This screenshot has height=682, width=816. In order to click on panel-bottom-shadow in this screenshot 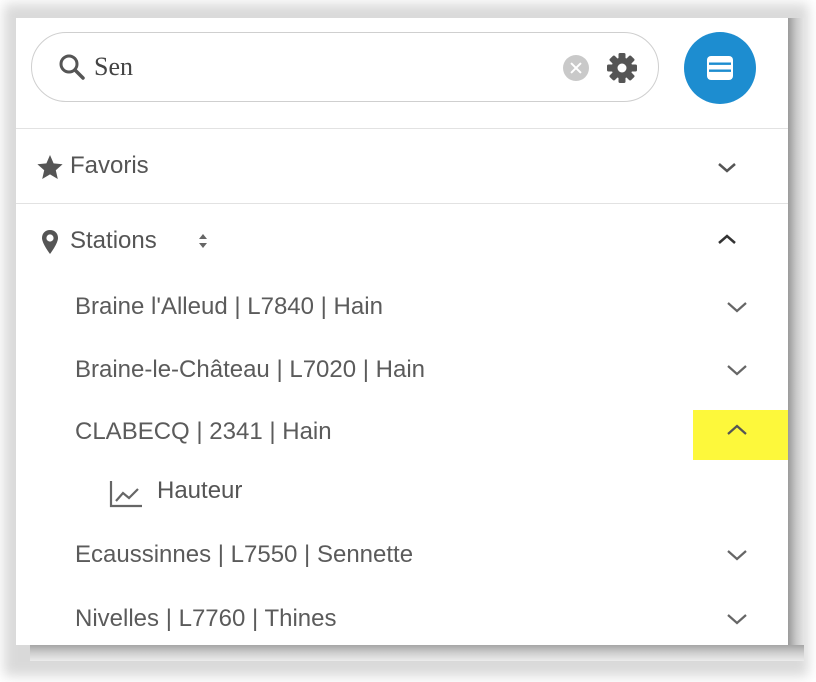, I will do `click(417, 653)`.